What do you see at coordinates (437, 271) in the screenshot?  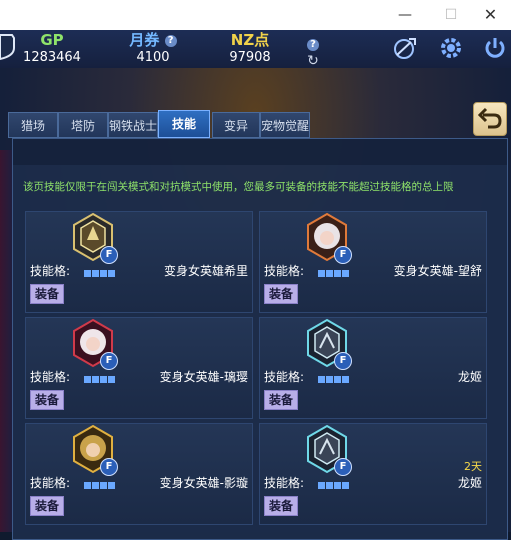 I see `skill-name: 变身女英雄-望舒` at bounding box center [437, 271].